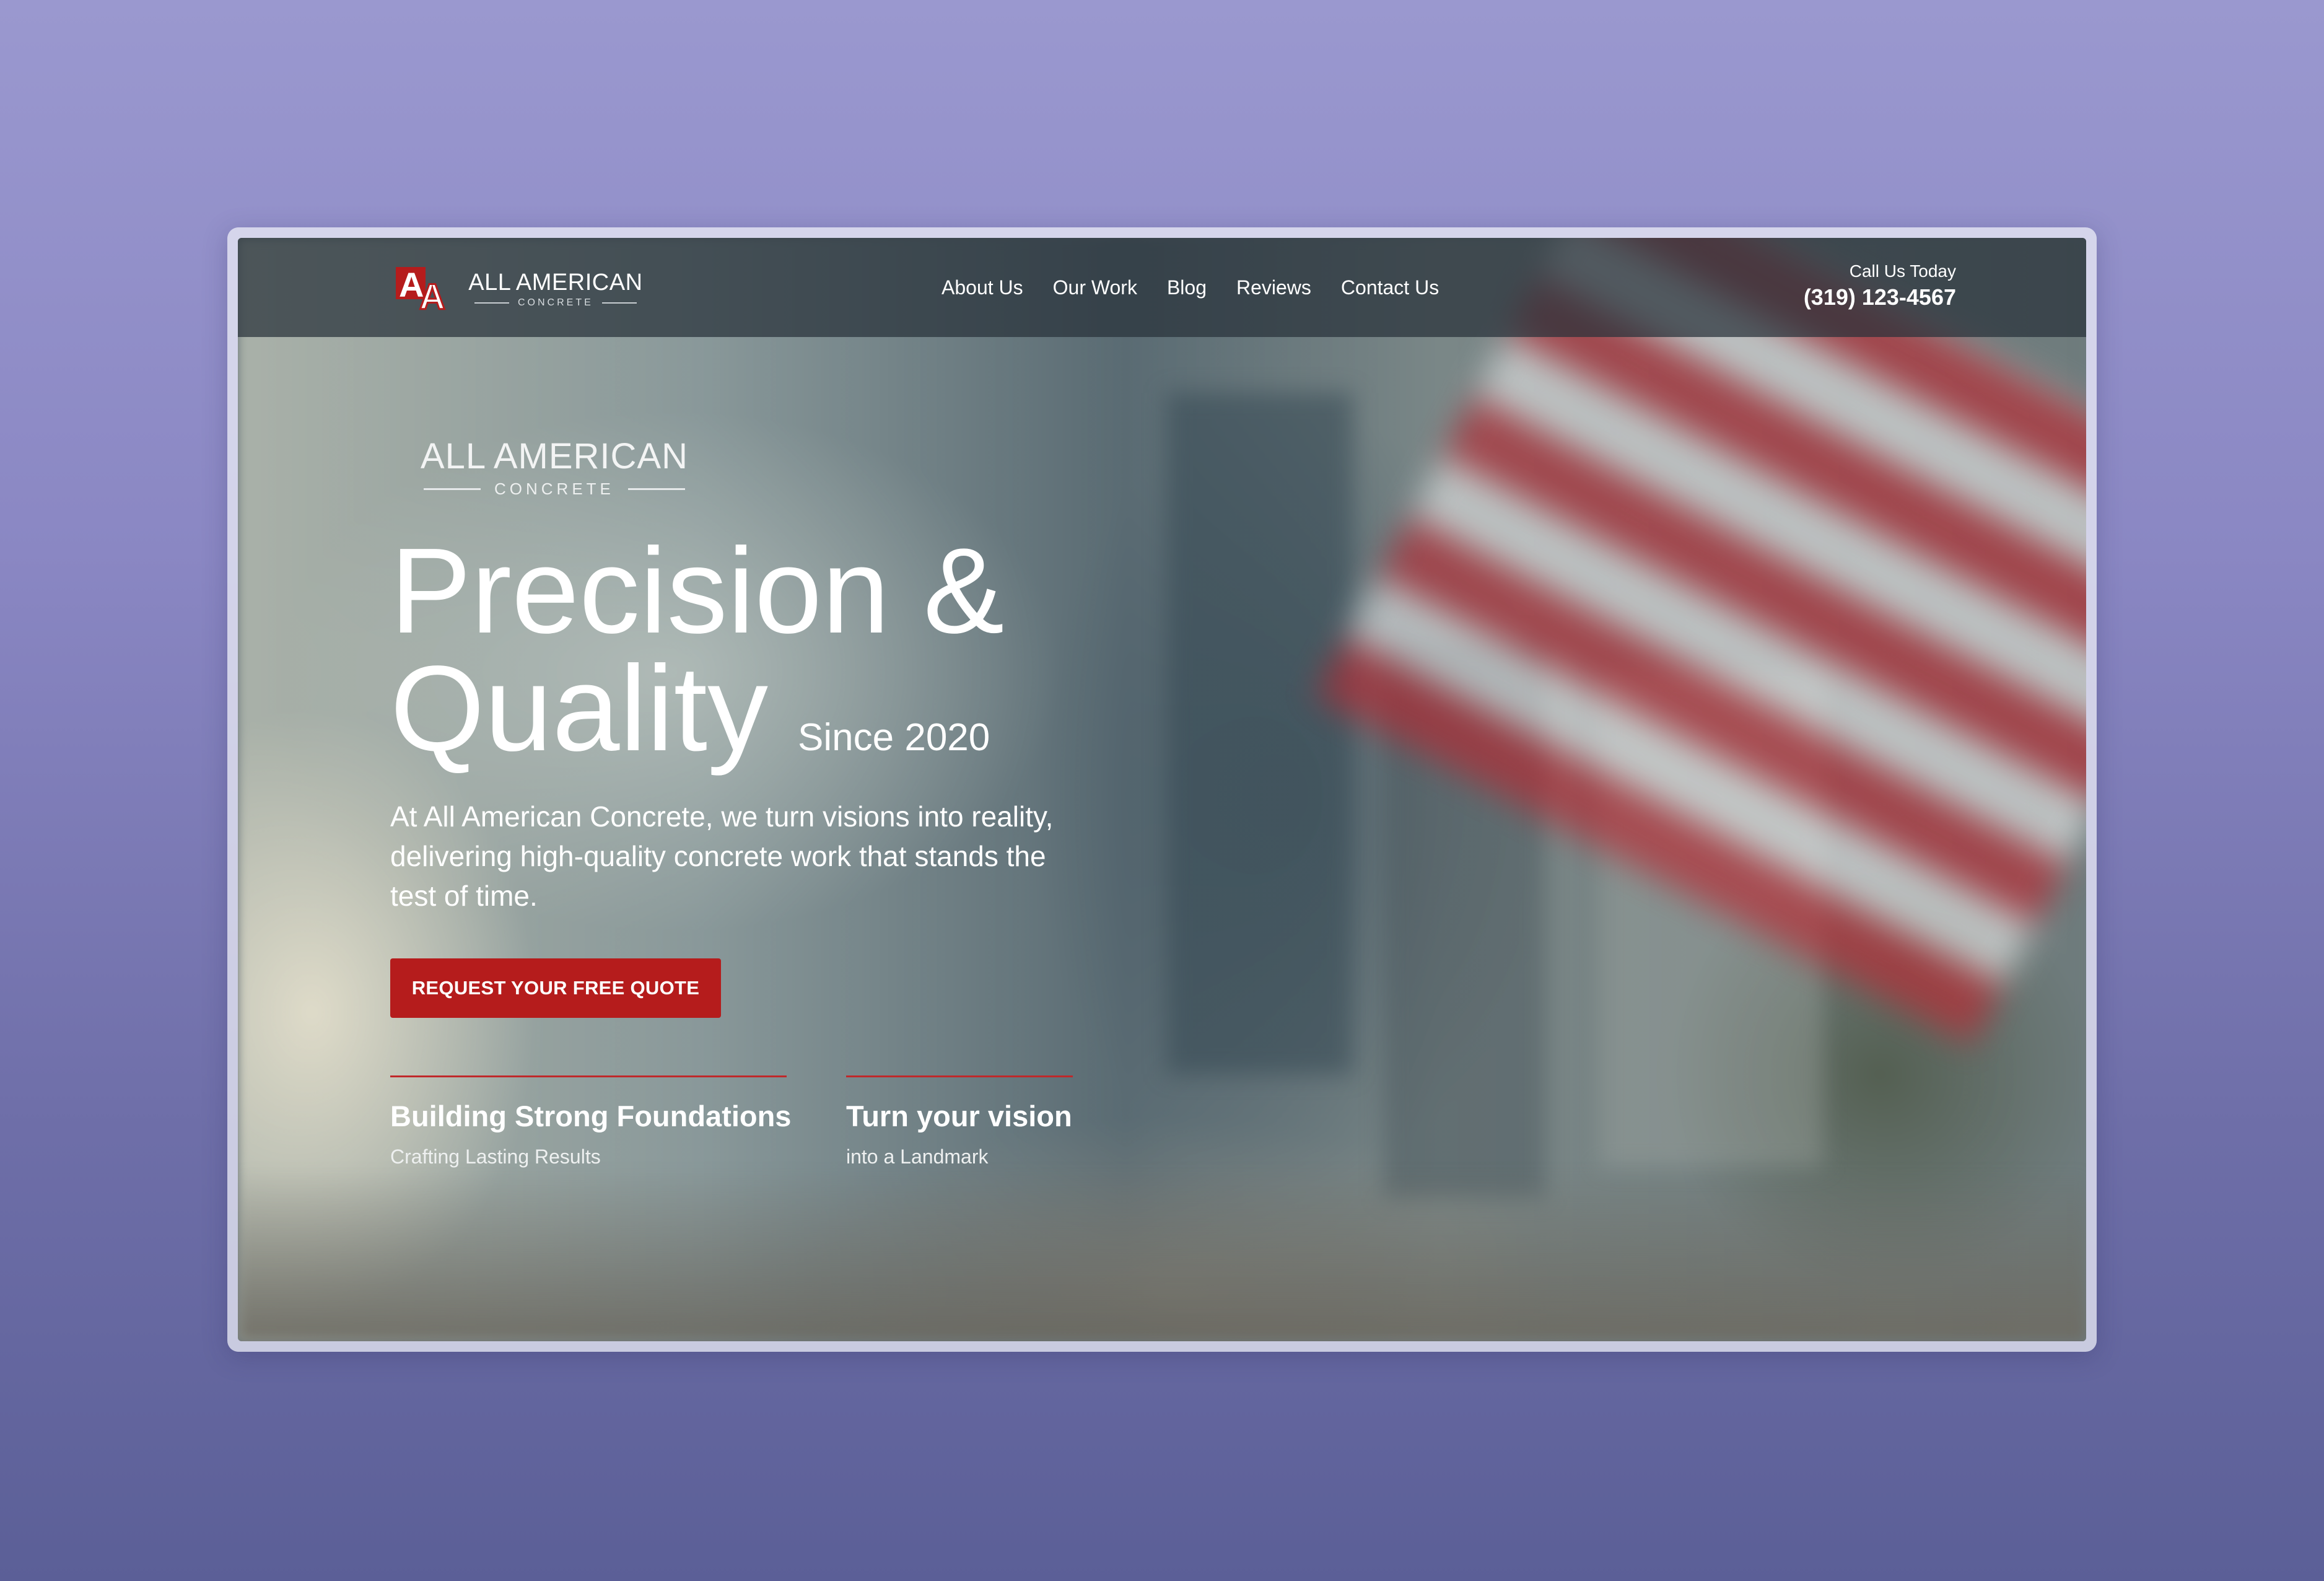 The width and height of the screenshot is (2324, 1581). Describe the element at coordinates (697, 591) in the screenshot. I see `headline-line-1: Precision &` at that location.